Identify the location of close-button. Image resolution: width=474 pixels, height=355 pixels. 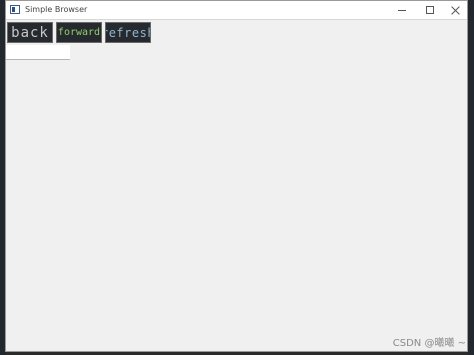
(455, 10).